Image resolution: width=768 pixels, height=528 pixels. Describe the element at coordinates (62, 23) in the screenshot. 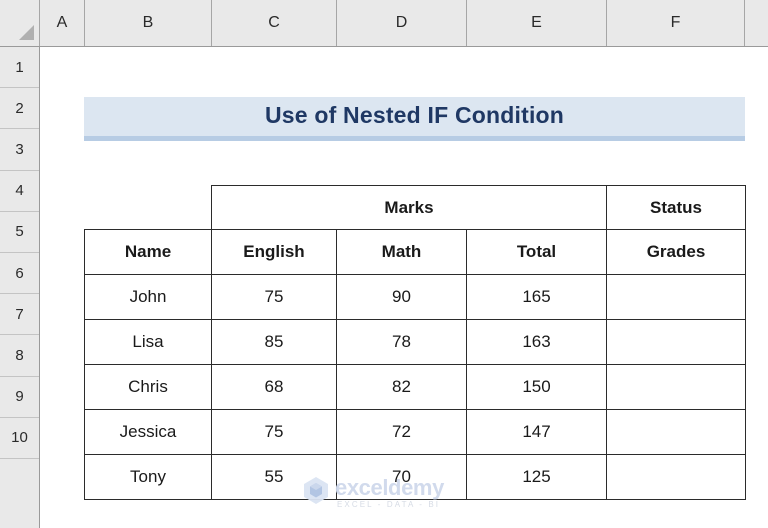

I see `column-header-a: A` at that location.